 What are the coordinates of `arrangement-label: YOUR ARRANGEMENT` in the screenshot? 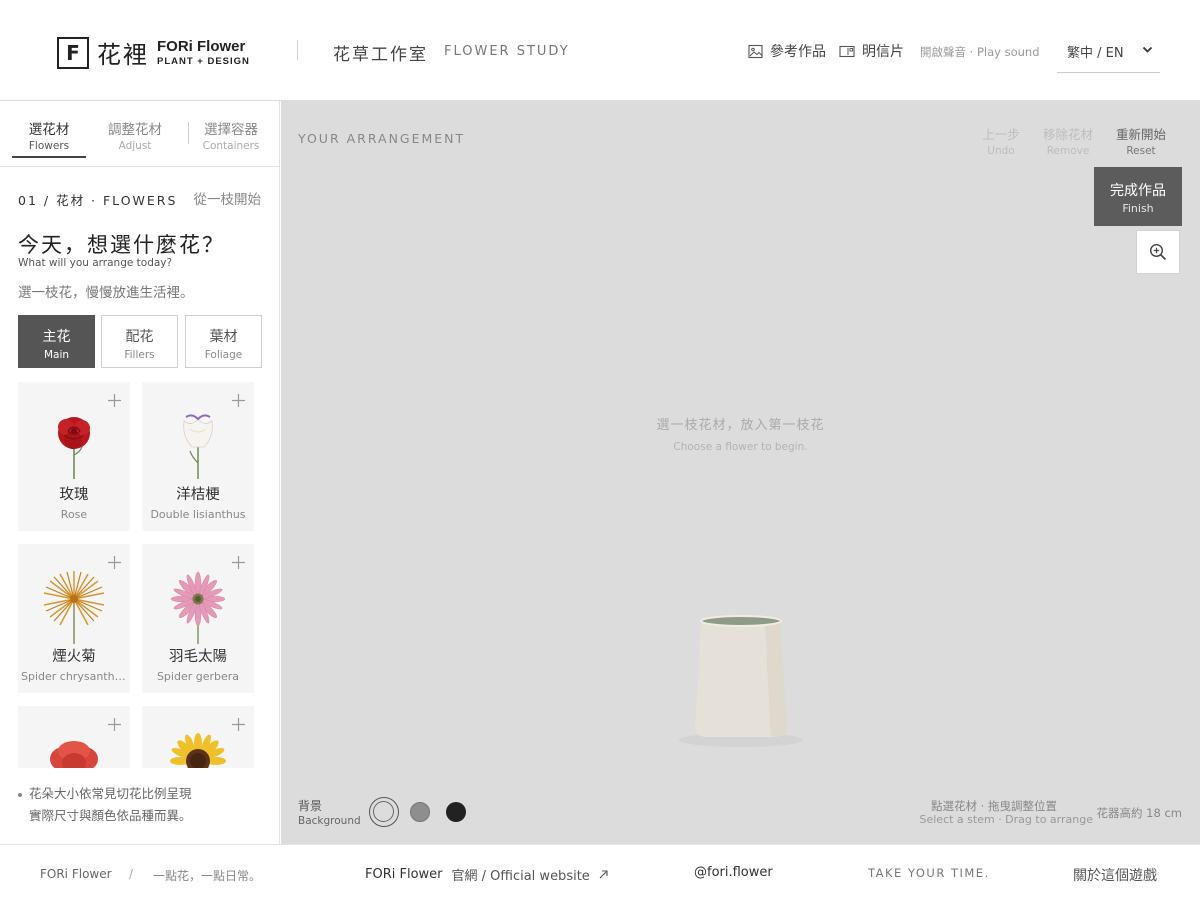 It's located at (382, 138).